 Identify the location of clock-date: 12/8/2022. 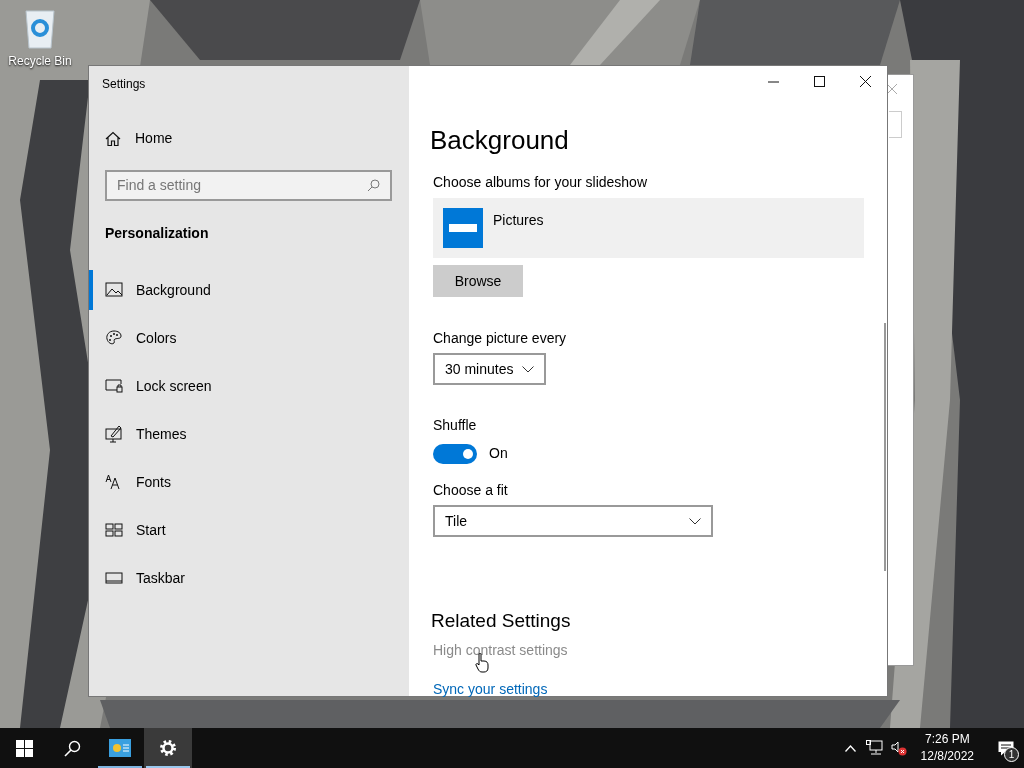
(947, 756).